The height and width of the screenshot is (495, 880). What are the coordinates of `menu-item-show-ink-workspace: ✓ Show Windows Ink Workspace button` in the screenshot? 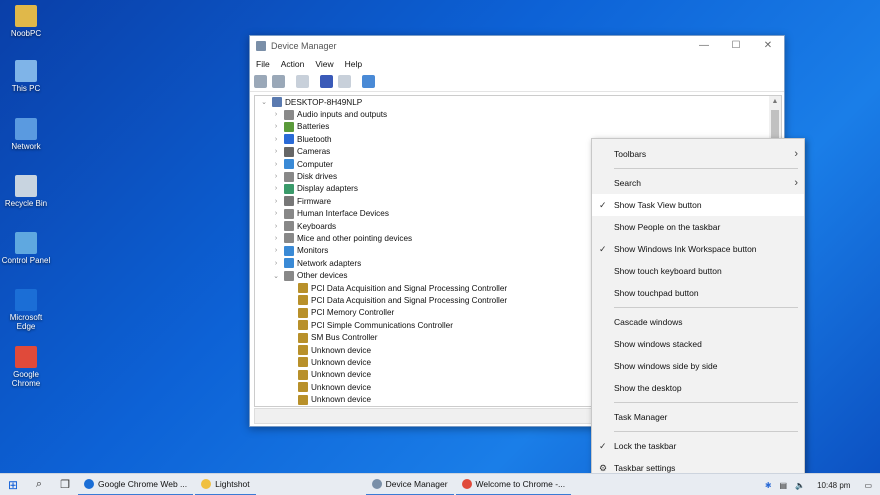 It's located at (698, 249).